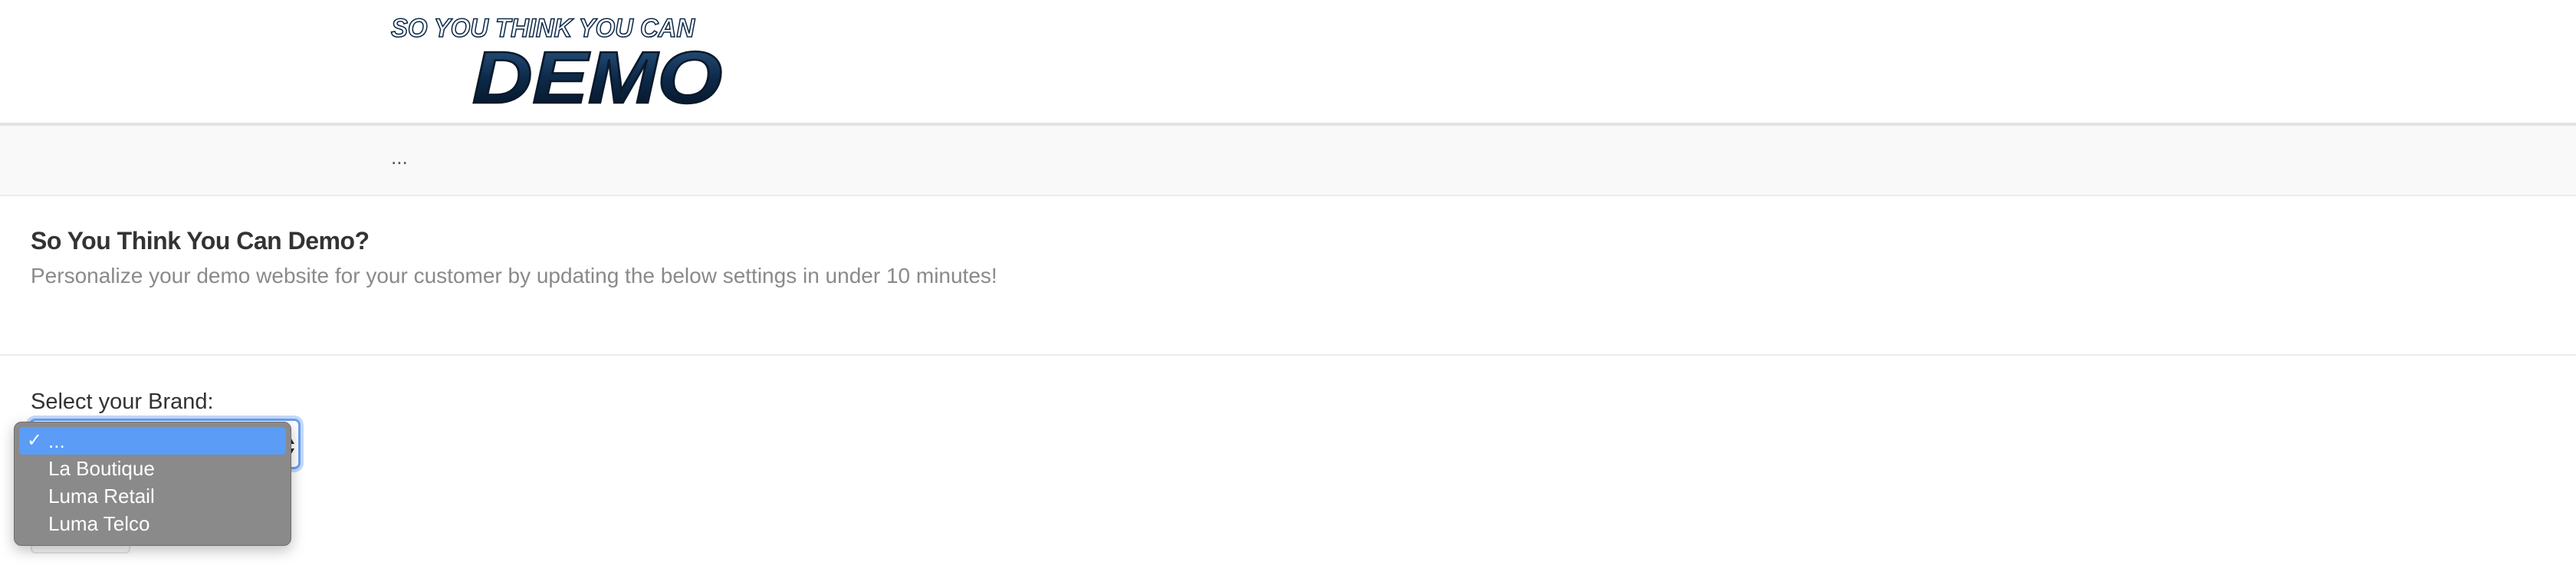 The height and width of the screenshot is (575, 2576). Describe the element at coordinates (102, 496) in the screenshot. I see `brand-option-label: Luma Retail` at that location.